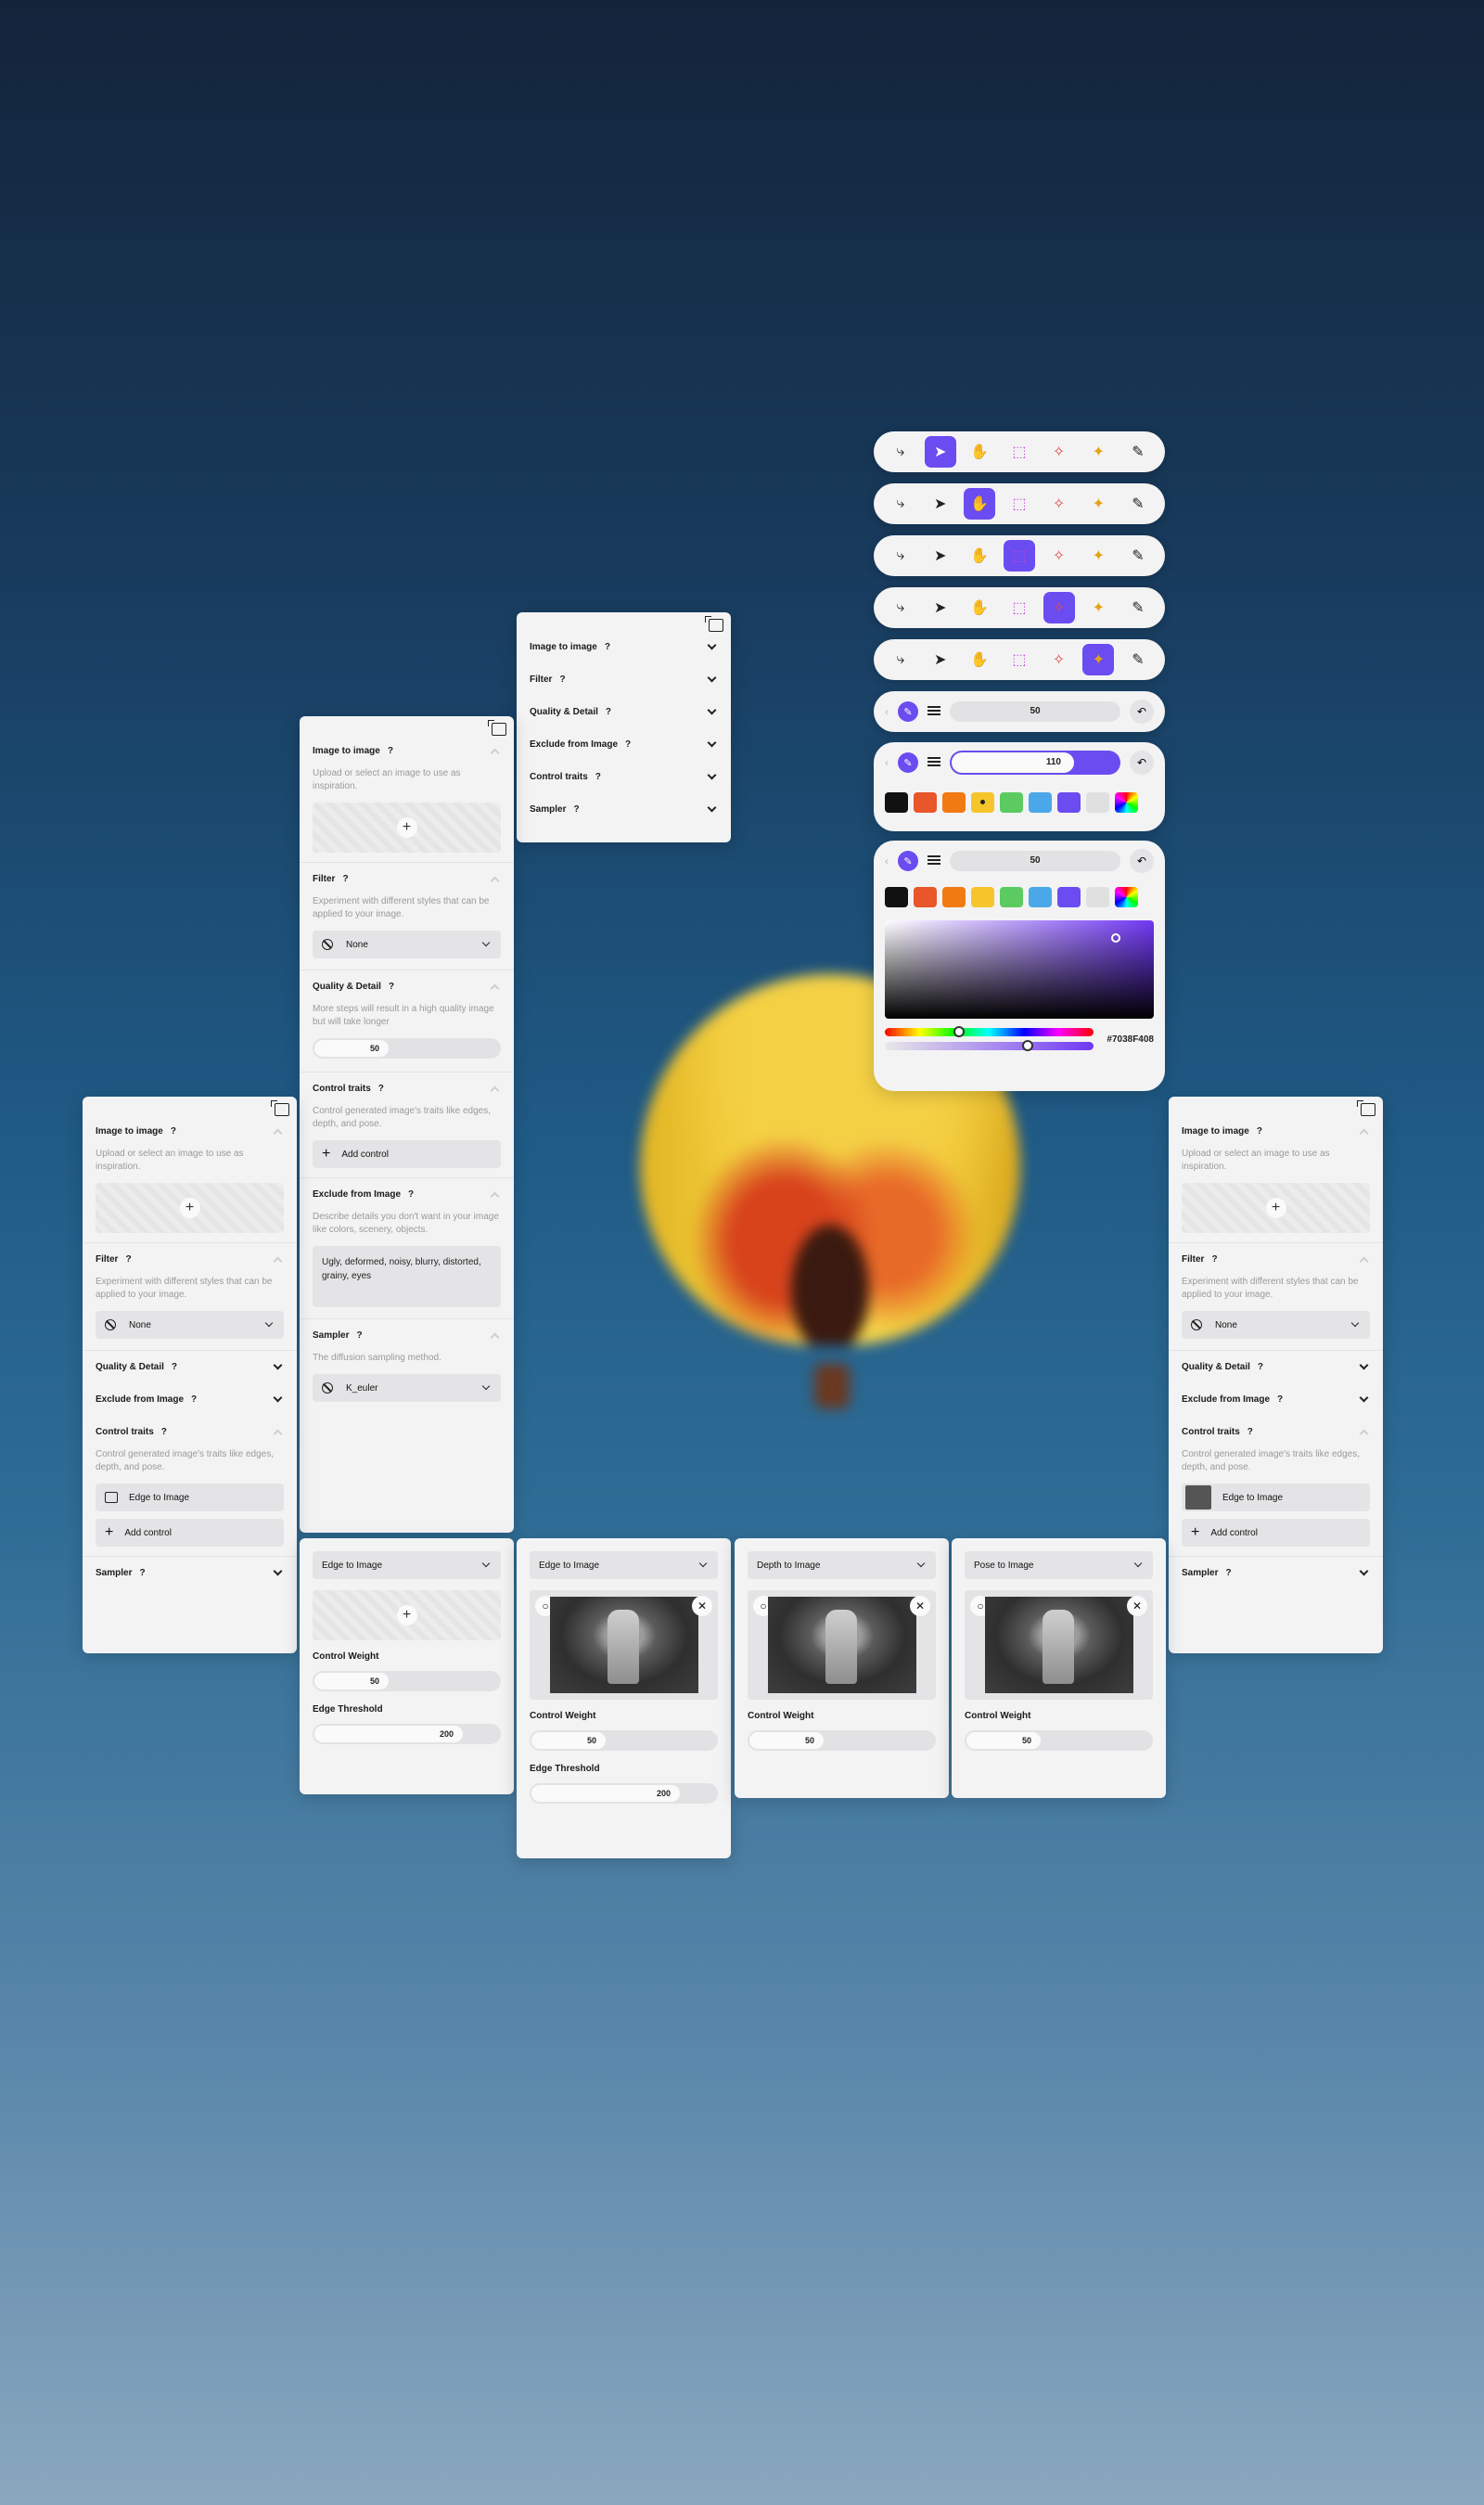 The height and width of the screenshot is (2505, 1484). I want to click on collapsed-section: Control traits?, so click(624, 777).